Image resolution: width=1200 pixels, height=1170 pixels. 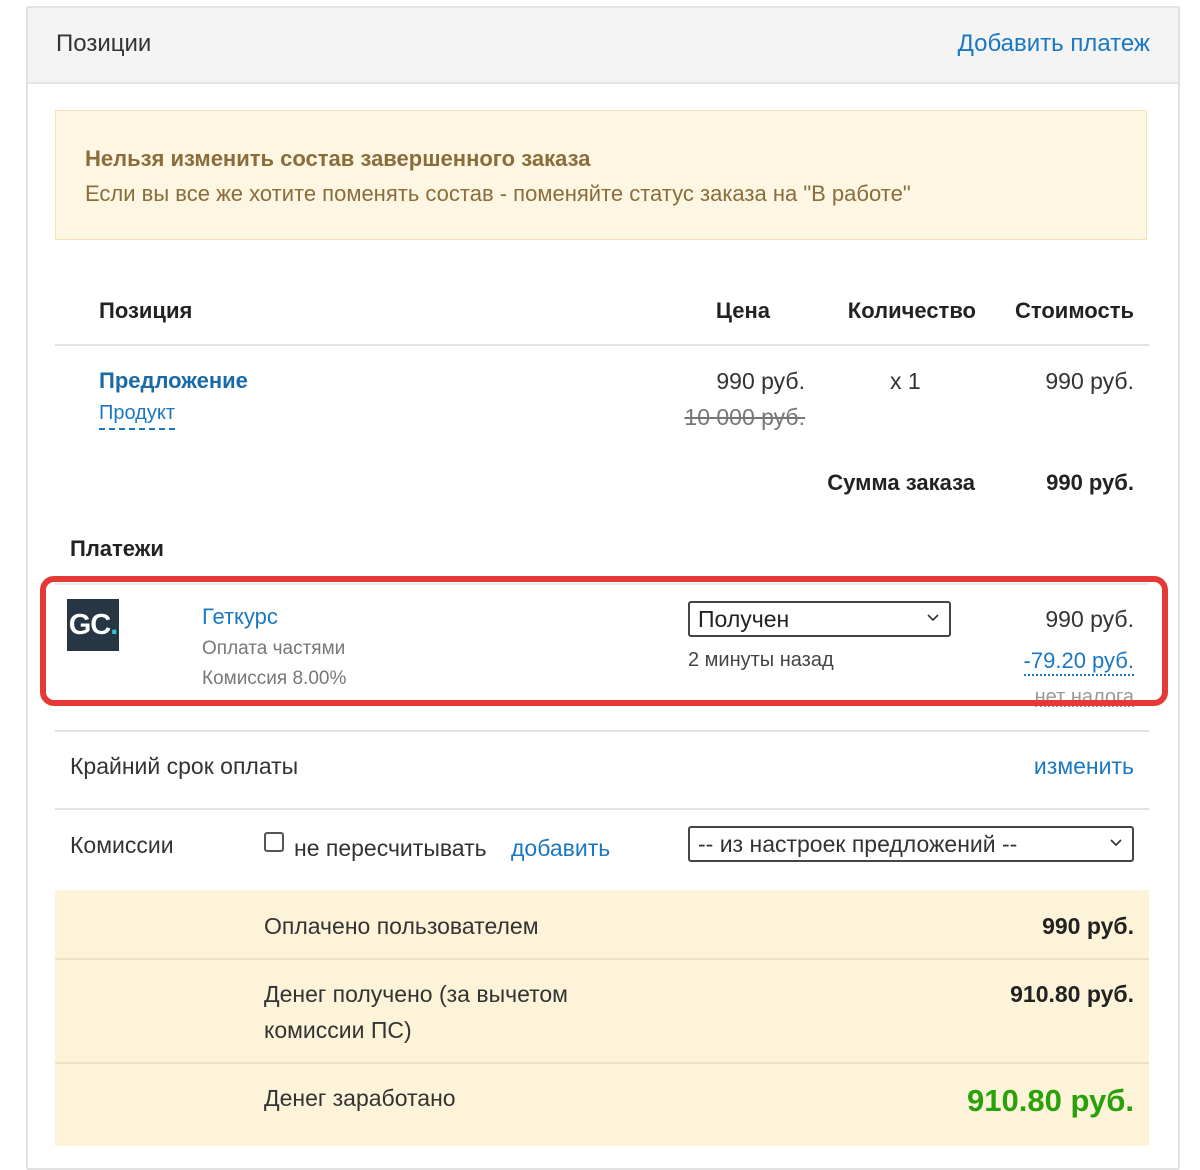 What do you see at coordinates (911, 310) in the screenshot?
I see `column-header-quantity: Количество` at bounding box center [911, 310].